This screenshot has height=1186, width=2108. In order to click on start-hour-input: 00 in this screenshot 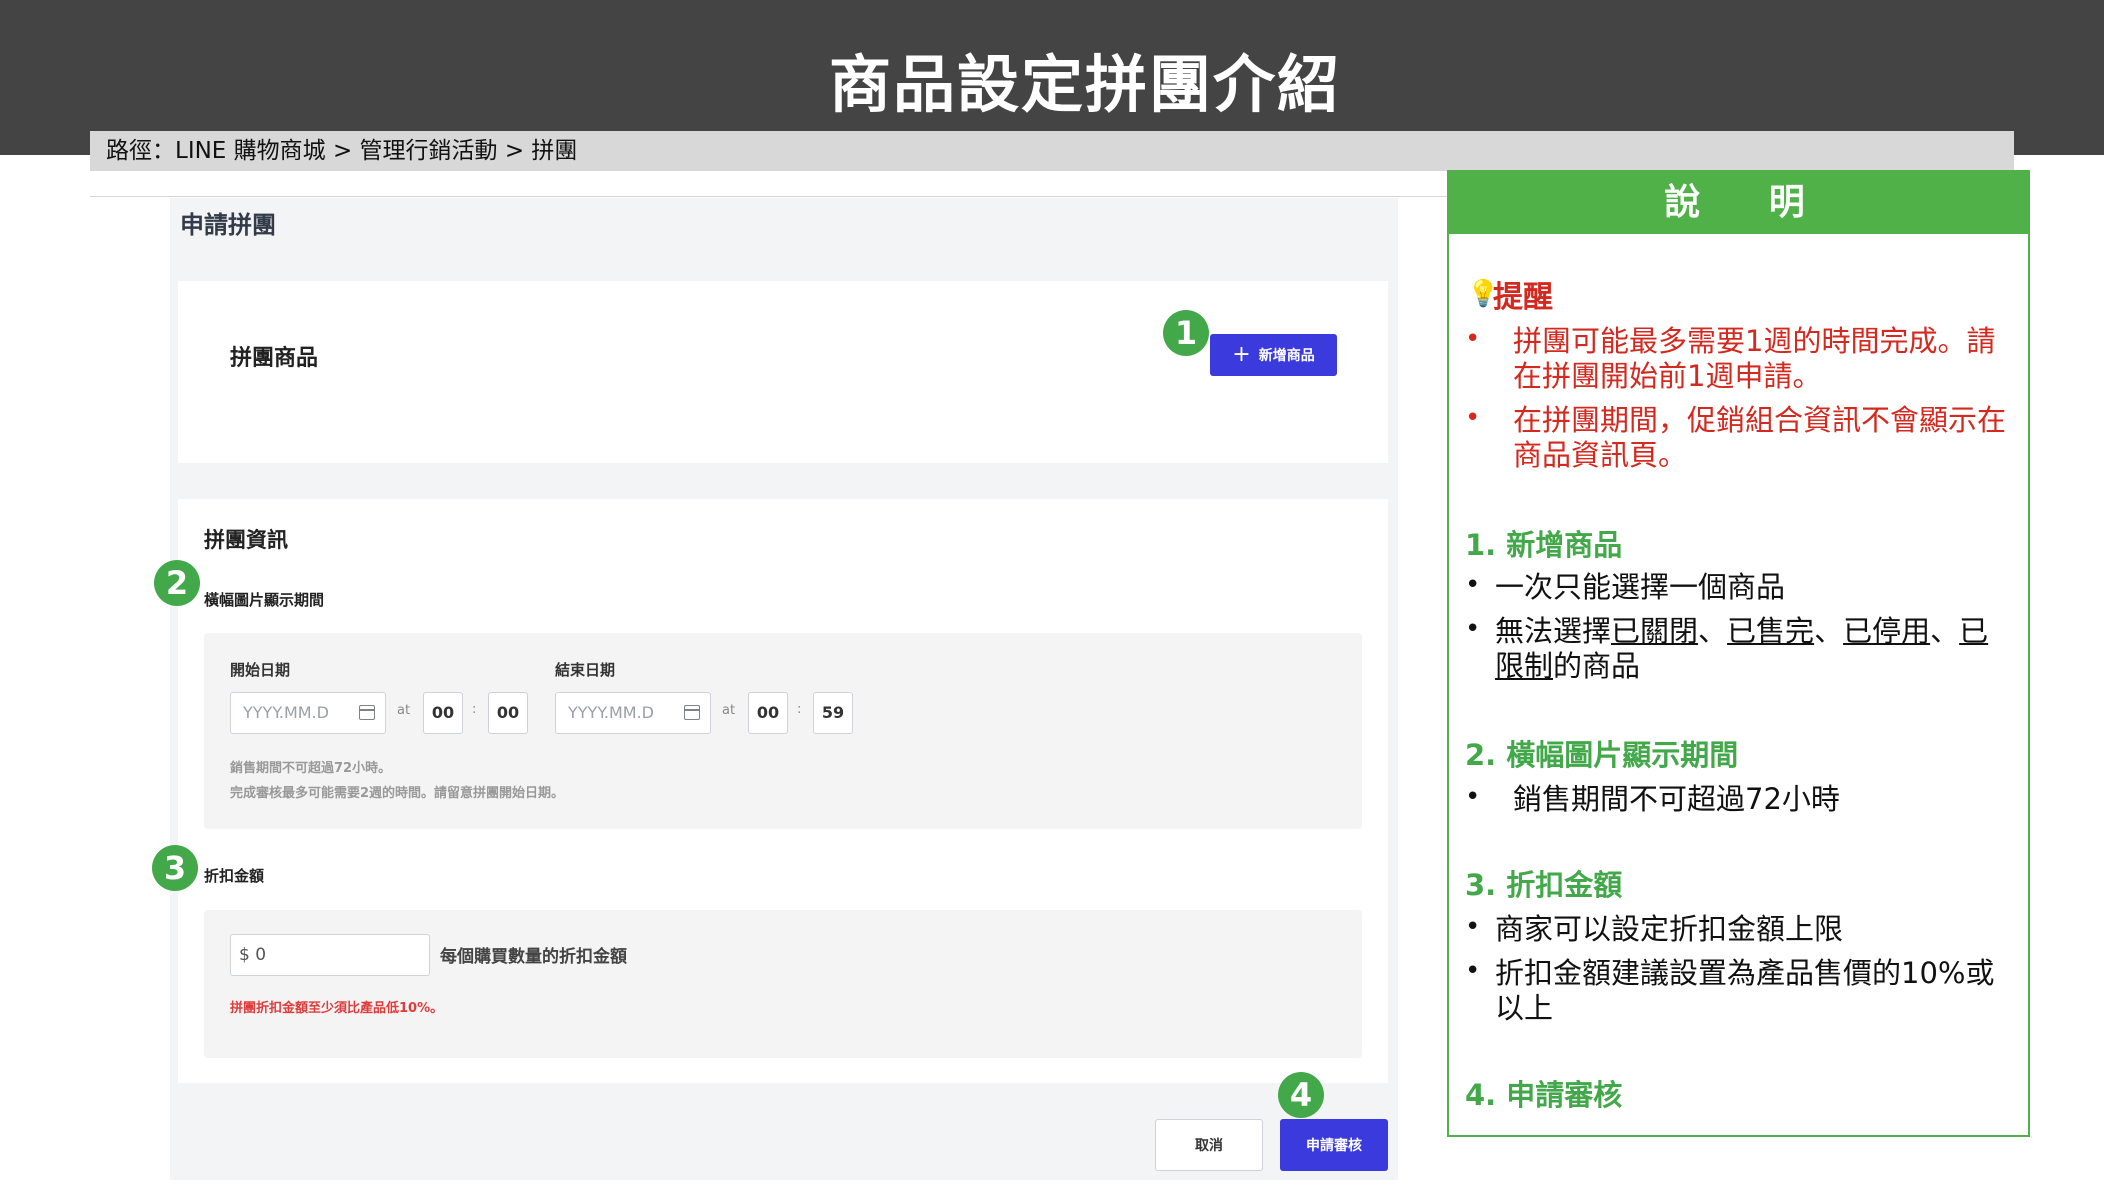, I will do `click(443, 713)`.